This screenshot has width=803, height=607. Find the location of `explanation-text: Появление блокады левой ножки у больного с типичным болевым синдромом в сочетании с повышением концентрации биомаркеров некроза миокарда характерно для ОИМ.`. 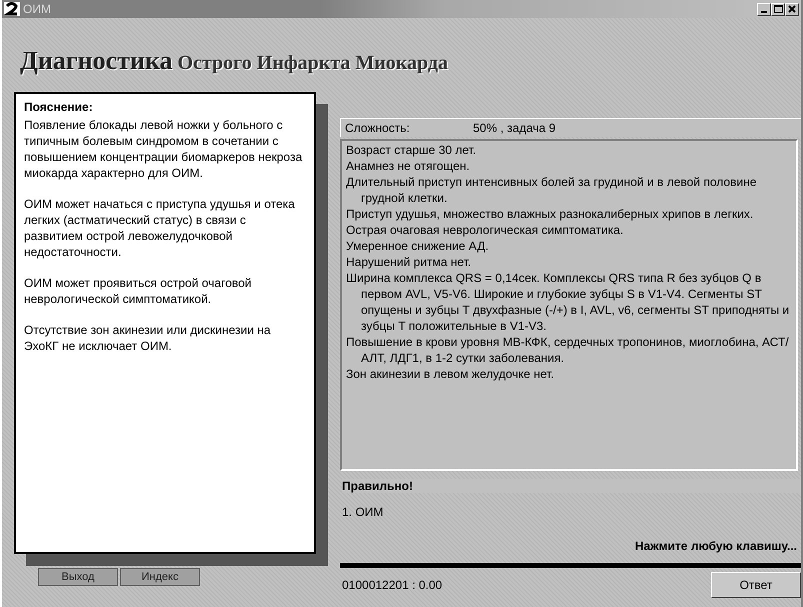

explanation-text: Появление блокады левой ножки у больного с типичным болевым синдромом в сочетании с повышением концентрации биомаркеров некроза миокарда характерно для ОИМ. is located at coordinates (164, 149).